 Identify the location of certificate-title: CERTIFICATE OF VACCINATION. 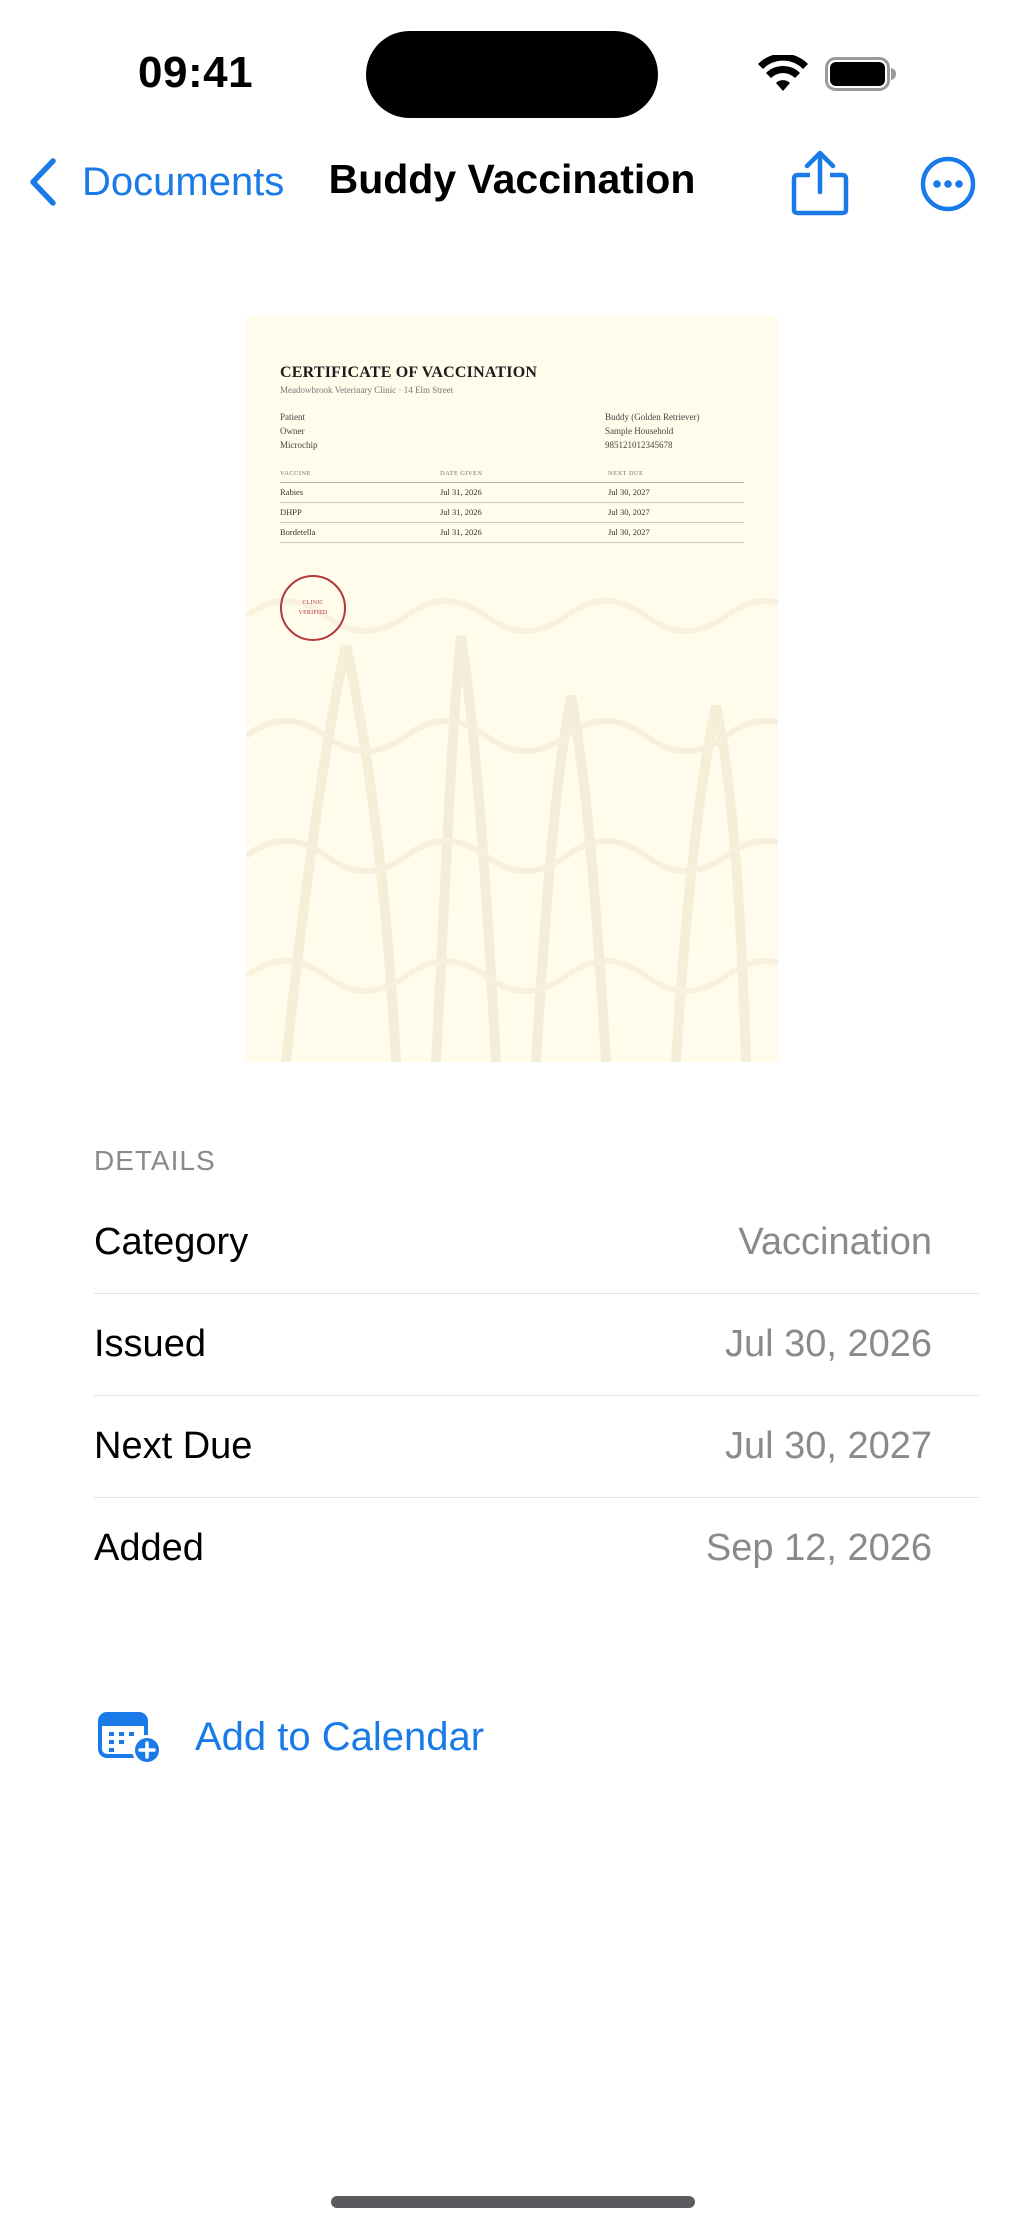
(409, 372).